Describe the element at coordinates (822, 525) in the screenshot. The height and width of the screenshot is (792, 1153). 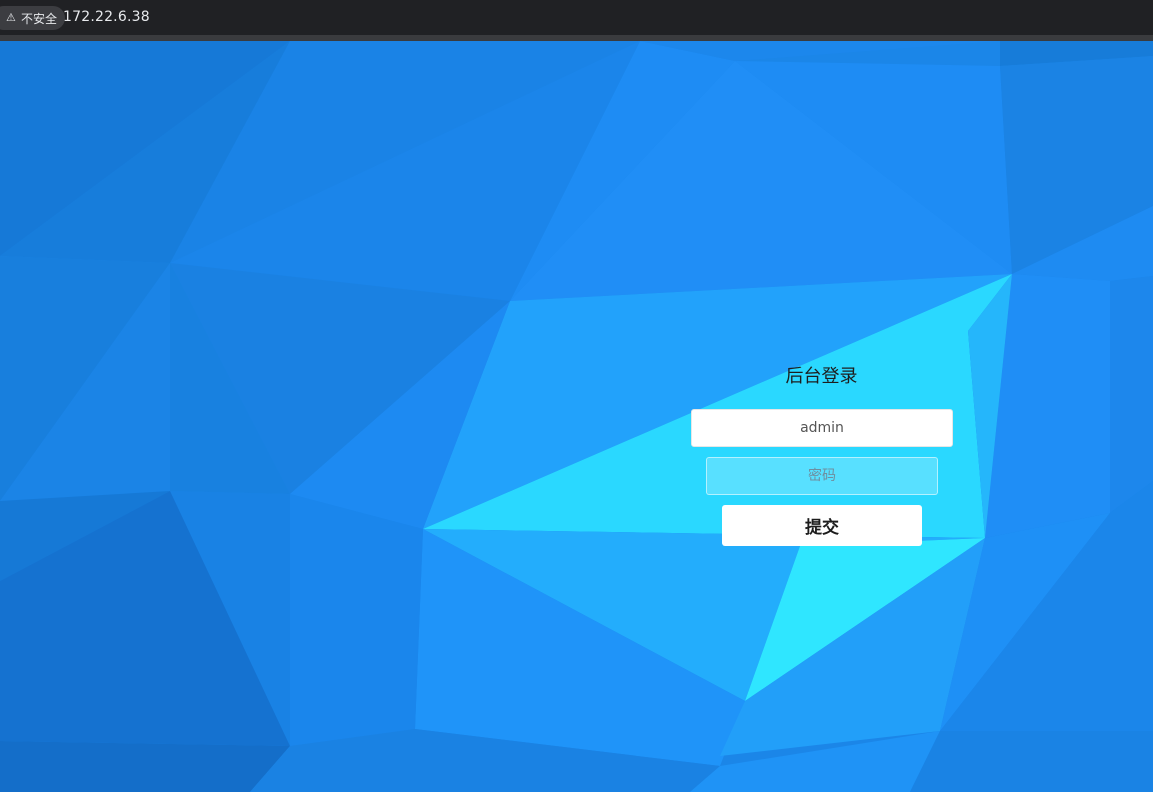
I see `submit-button: 提交` at that location.